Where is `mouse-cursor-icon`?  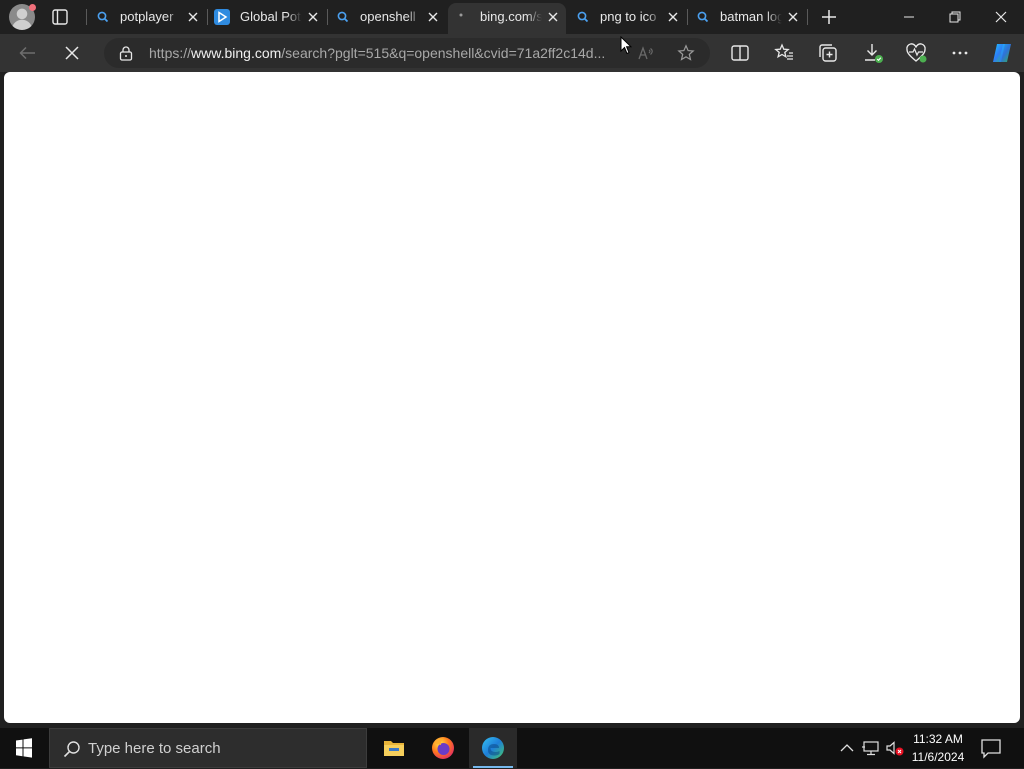
mouse-cursor-icon is located at coordinates (626, 45).